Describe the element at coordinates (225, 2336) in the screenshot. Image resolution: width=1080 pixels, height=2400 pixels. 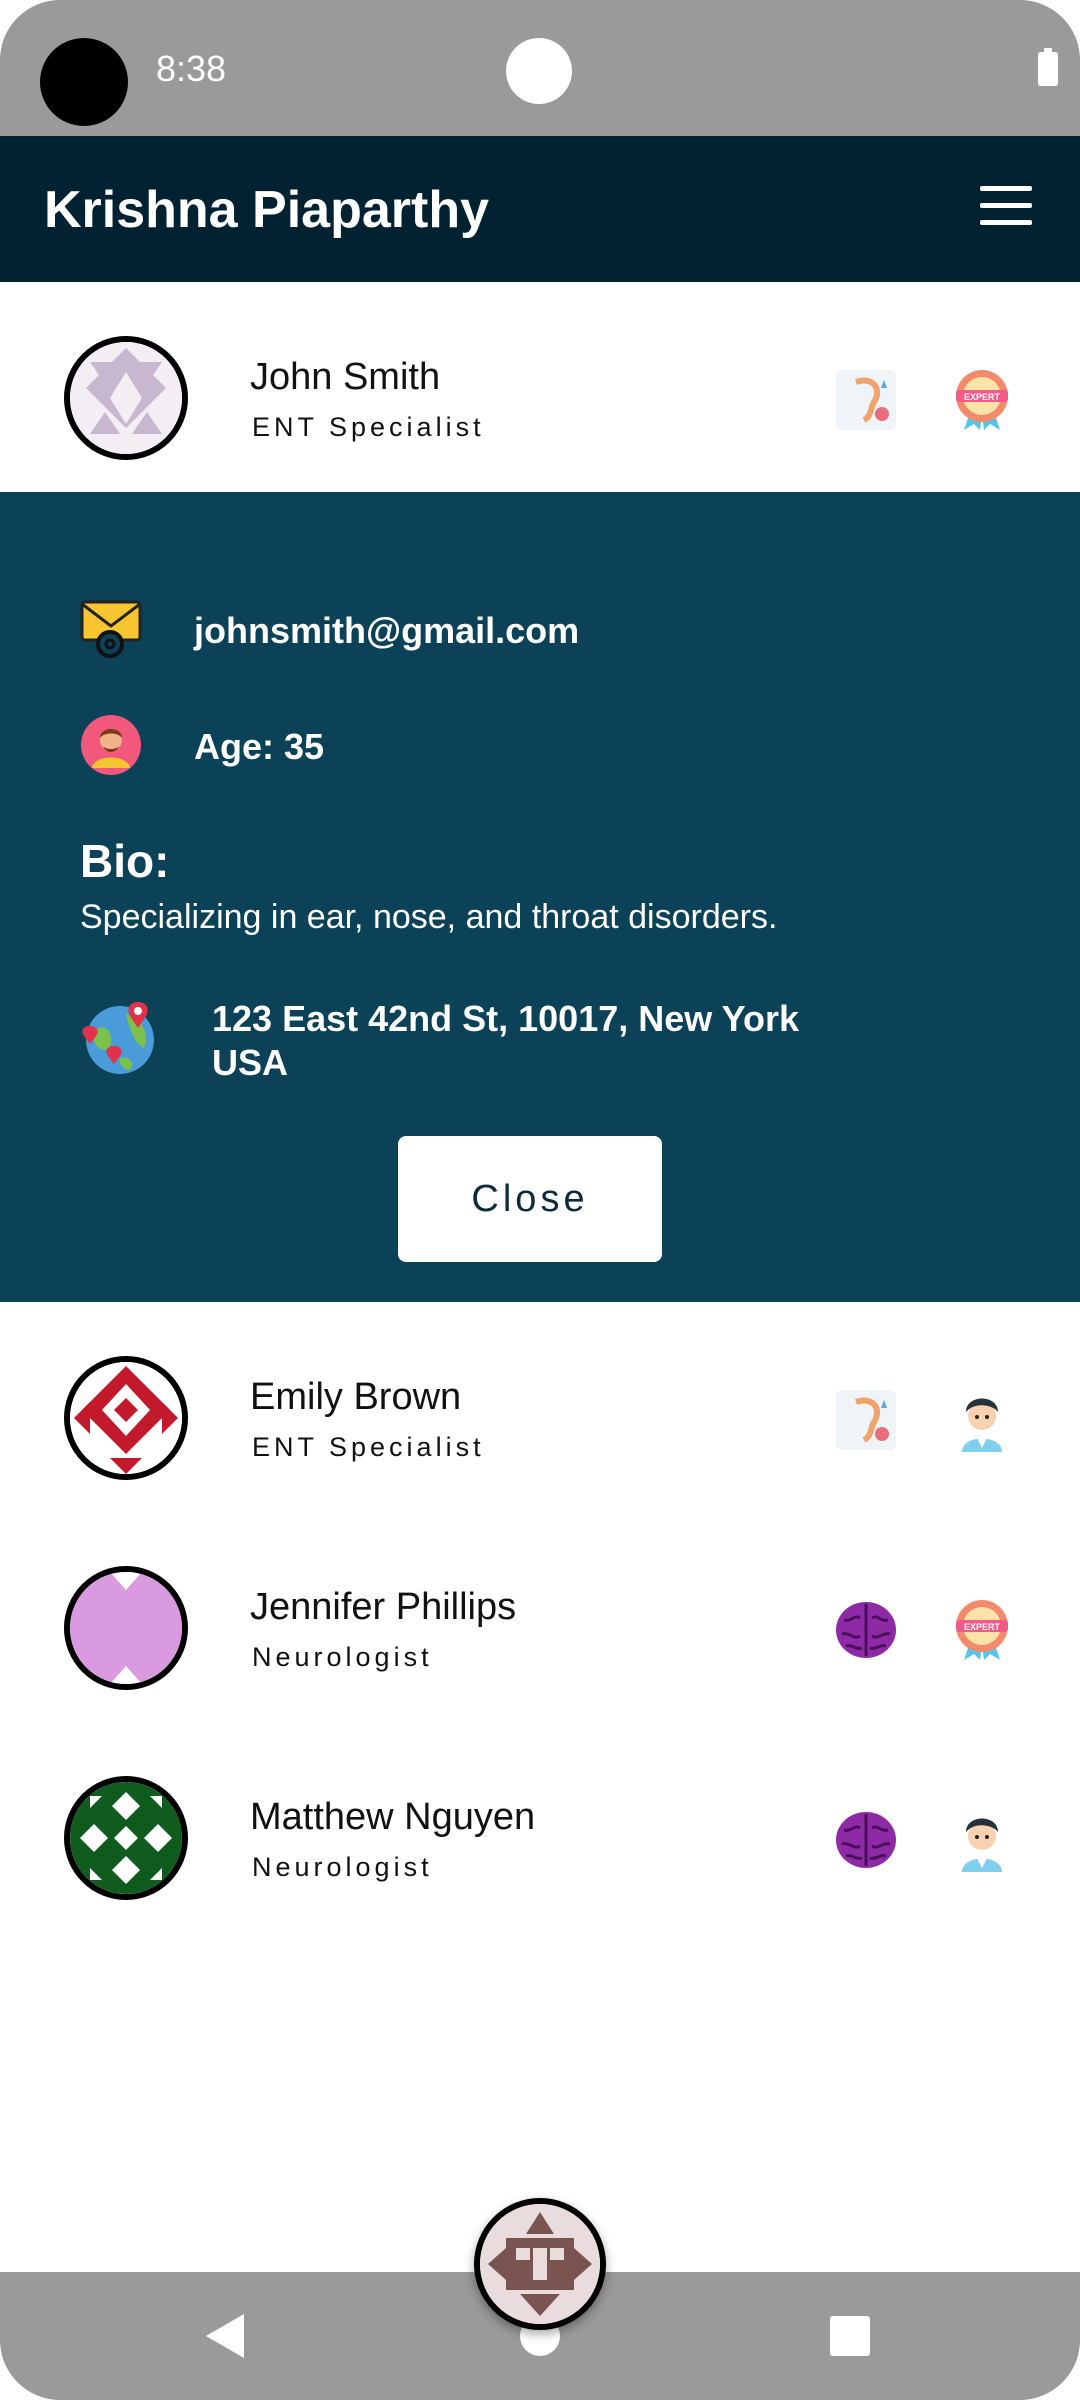
I see `back-nav-icon` at that location.